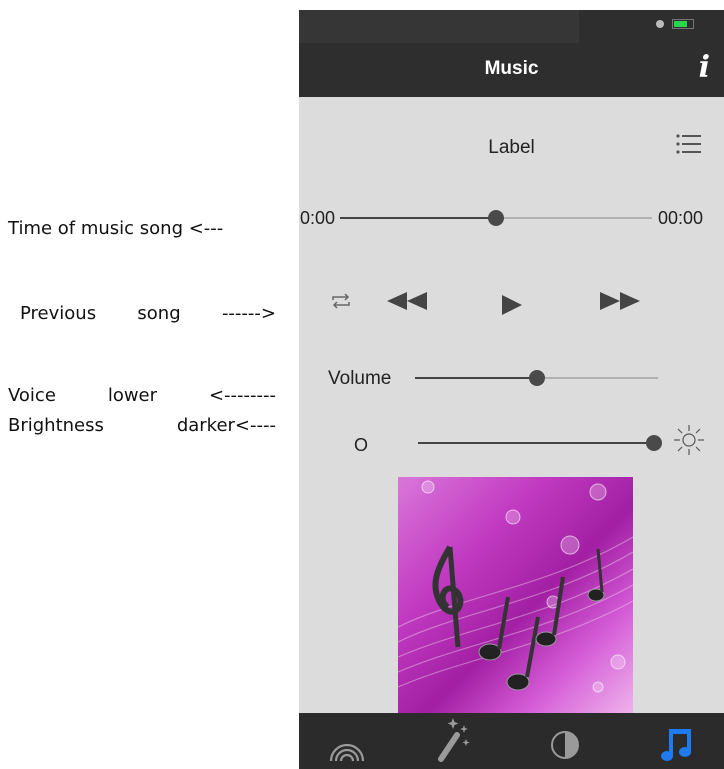  What do you see at coordinates (116, 228) in the screenshot?
I see `annotation-time: Time of music song <---` at bounding box center [116, 228].